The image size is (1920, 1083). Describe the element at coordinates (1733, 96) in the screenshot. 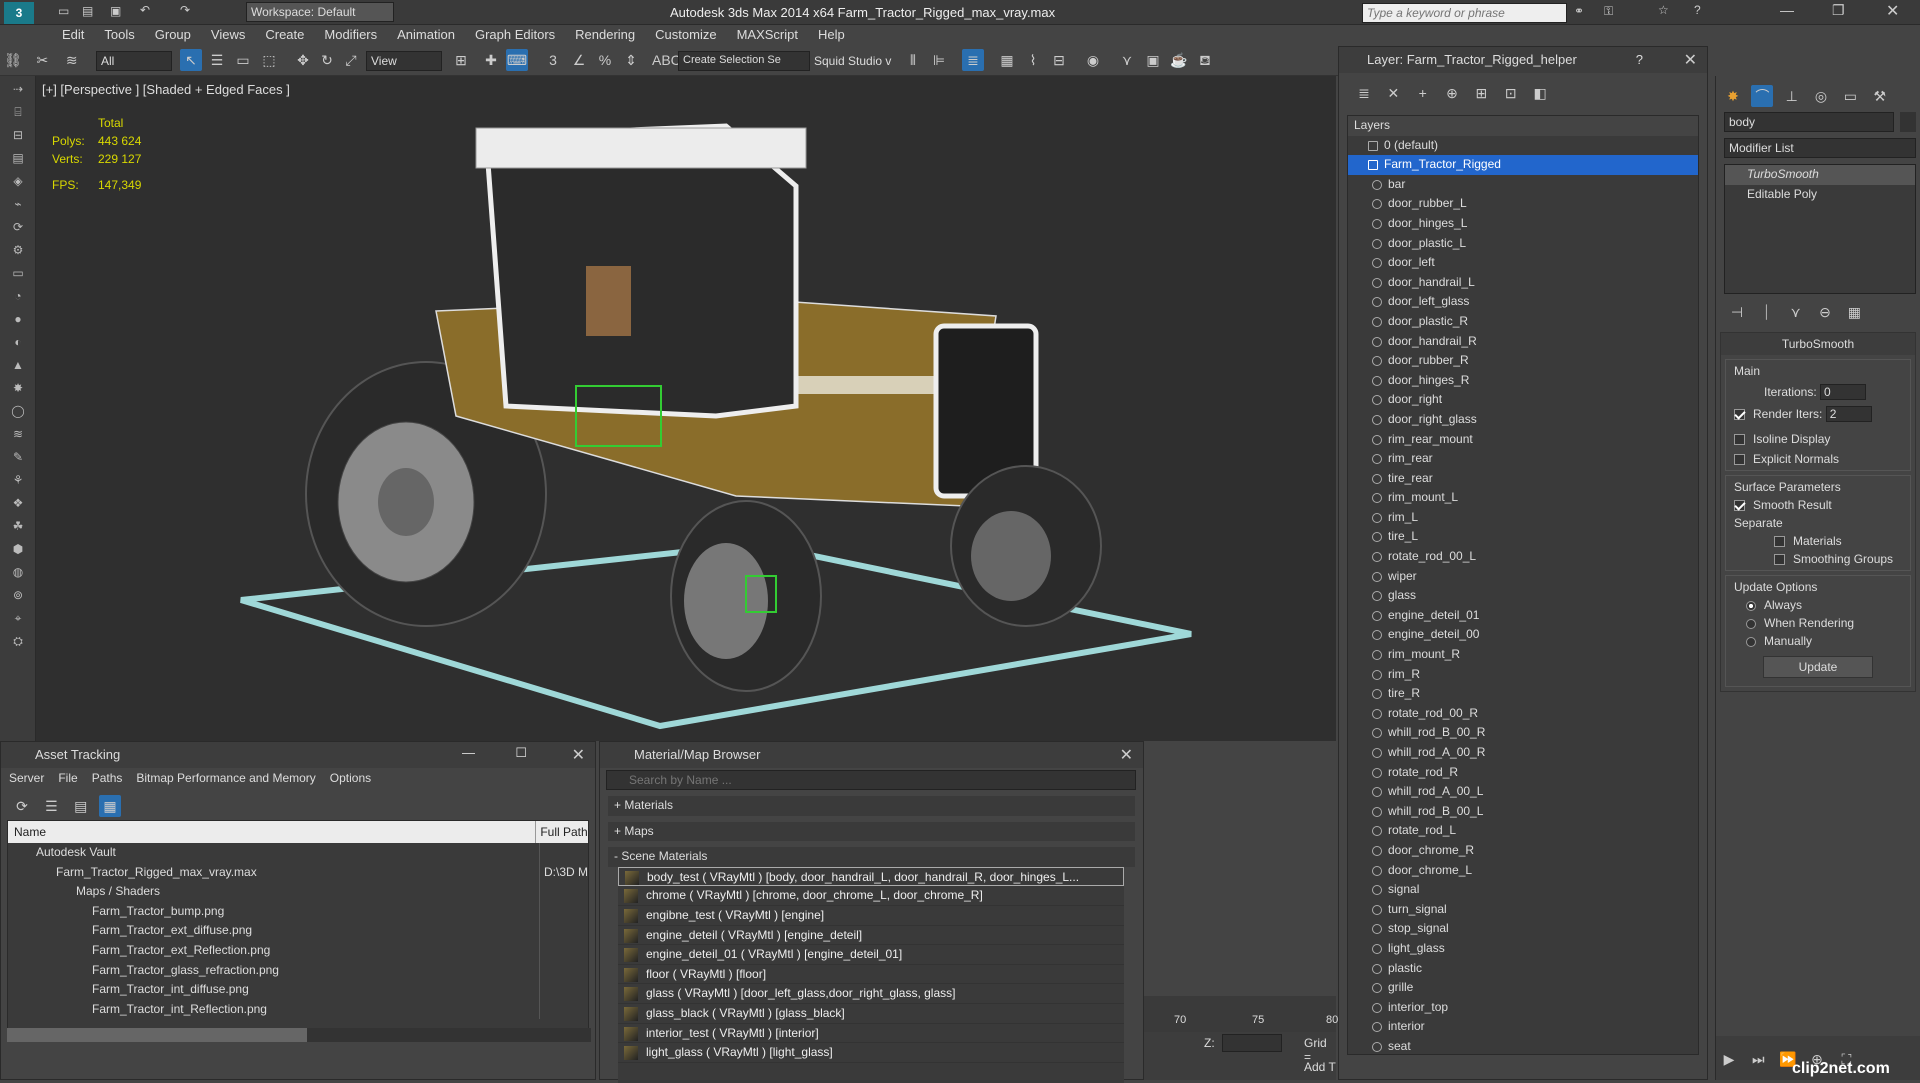

I see `create-tab-icon: ✸` at that location.